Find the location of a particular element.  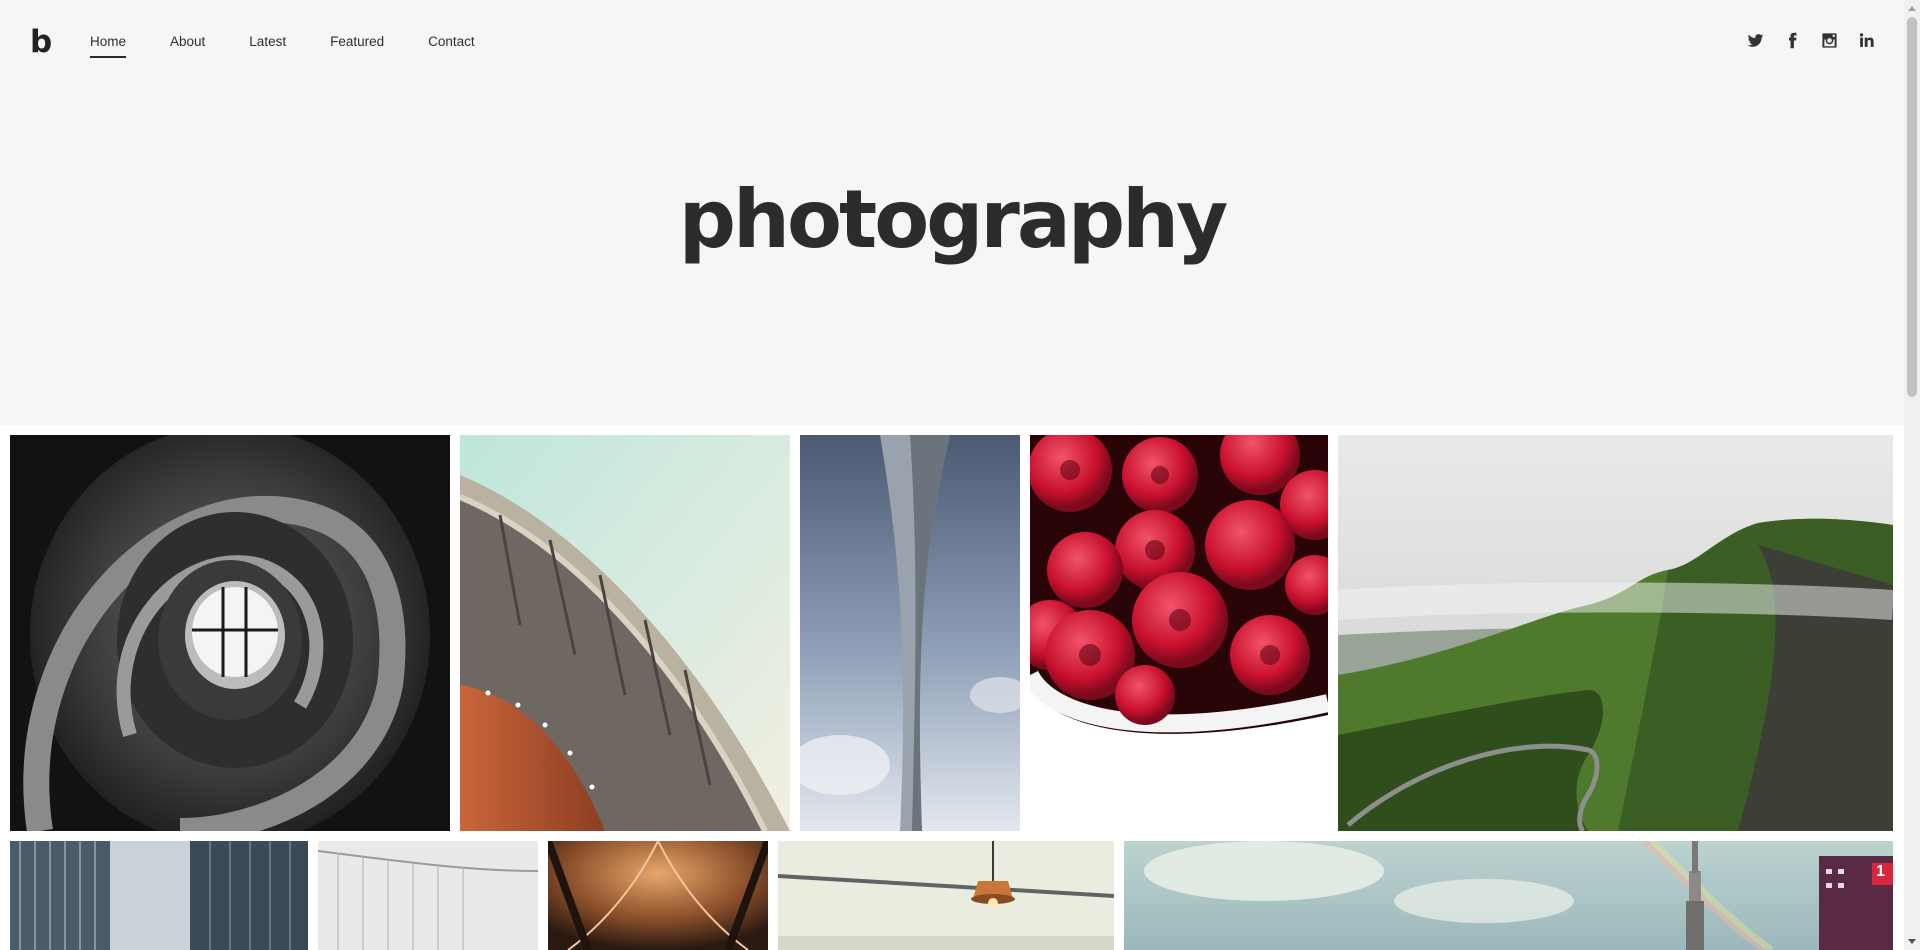

page-scrollbar is located at coordinates (1912, 475).